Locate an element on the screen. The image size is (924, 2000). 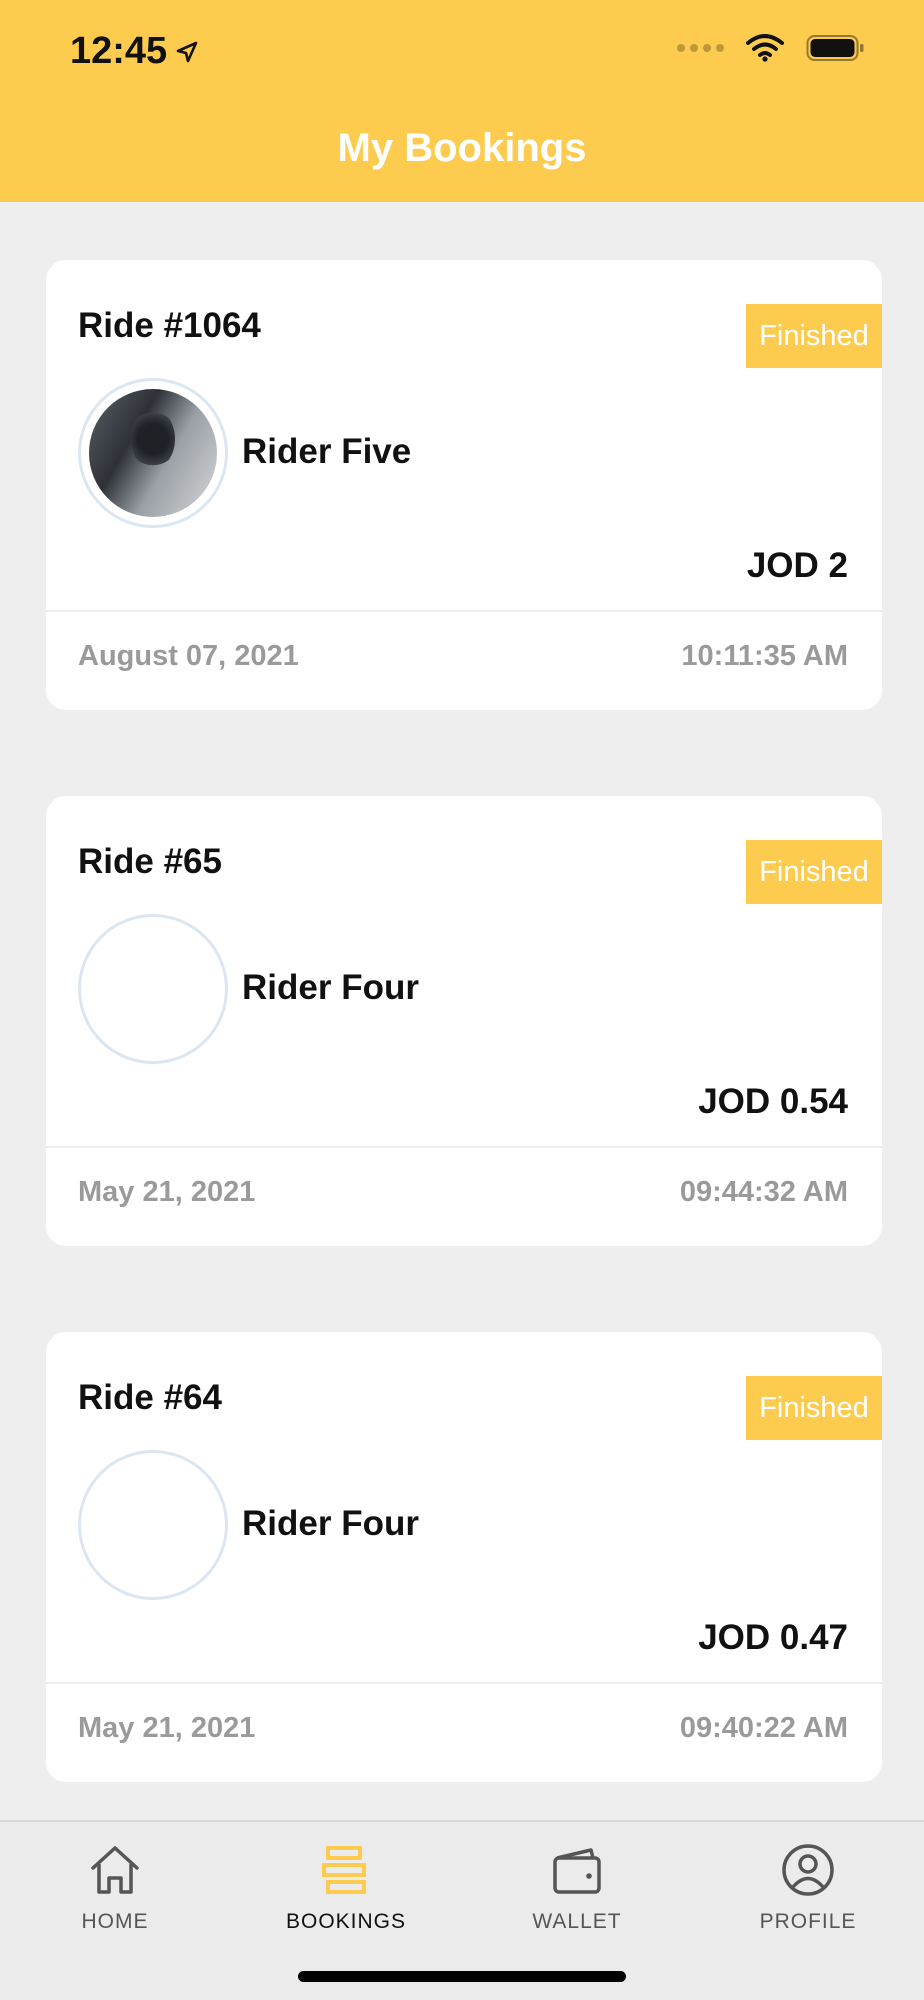
tab-profile: PROFILE is located at coordinates (808, 1895).